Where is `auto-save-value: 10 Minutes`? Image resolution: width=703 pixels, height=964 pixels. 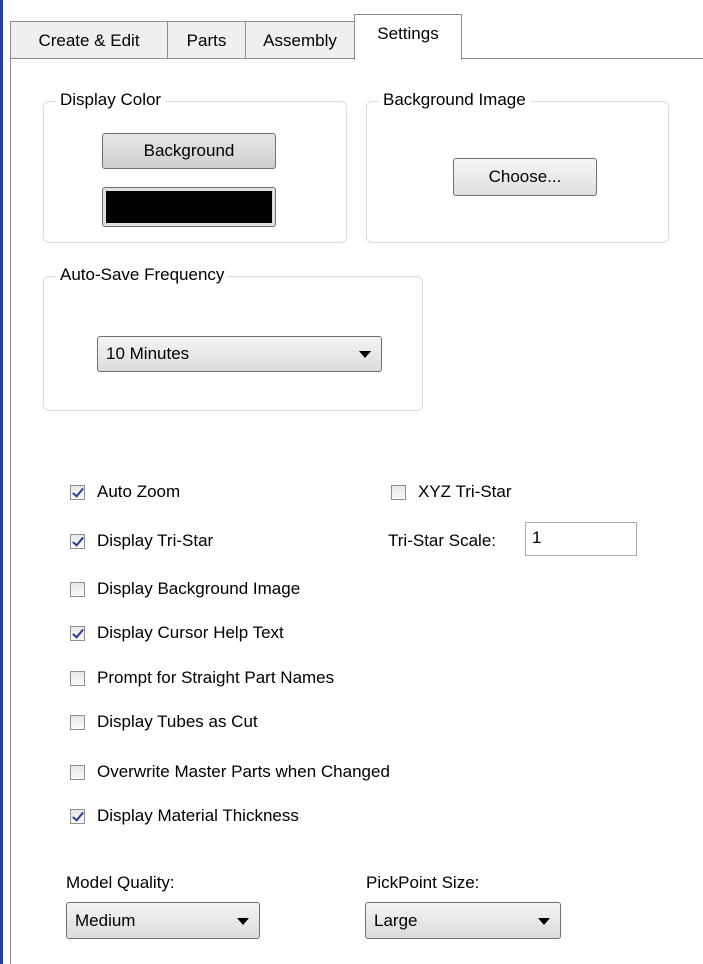 auto-save-value: 10 Minutes is located at coordinates (148, 353).